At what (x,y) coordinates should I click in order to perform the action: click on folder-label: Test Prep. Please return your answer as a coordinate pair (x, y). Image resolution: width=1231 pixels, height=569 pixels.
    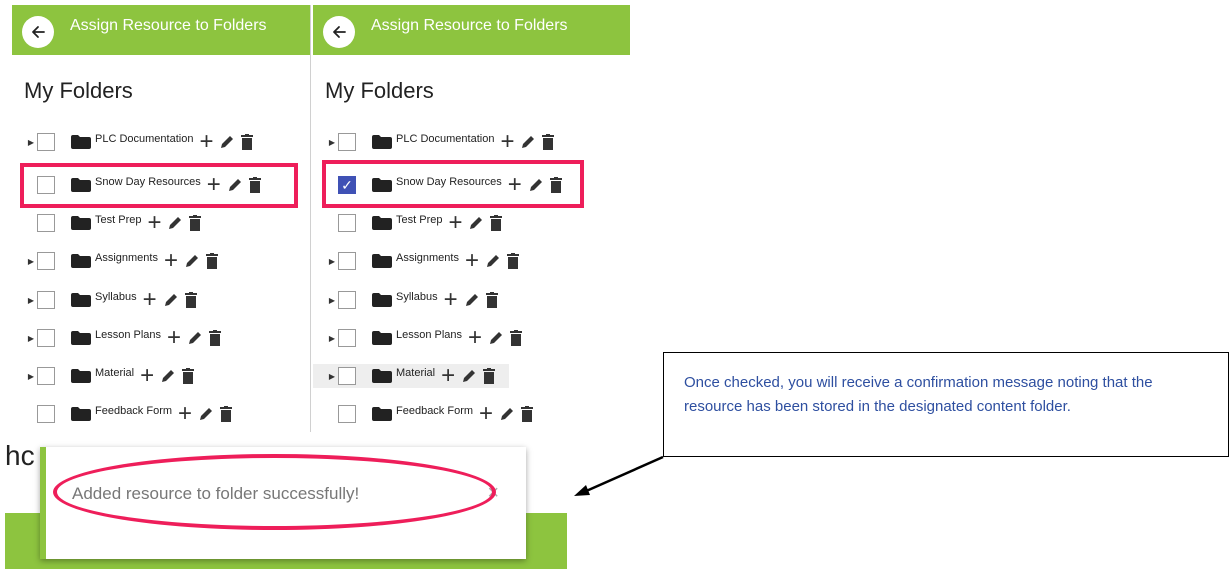
    Looking at the image, I should click on (118, 220).